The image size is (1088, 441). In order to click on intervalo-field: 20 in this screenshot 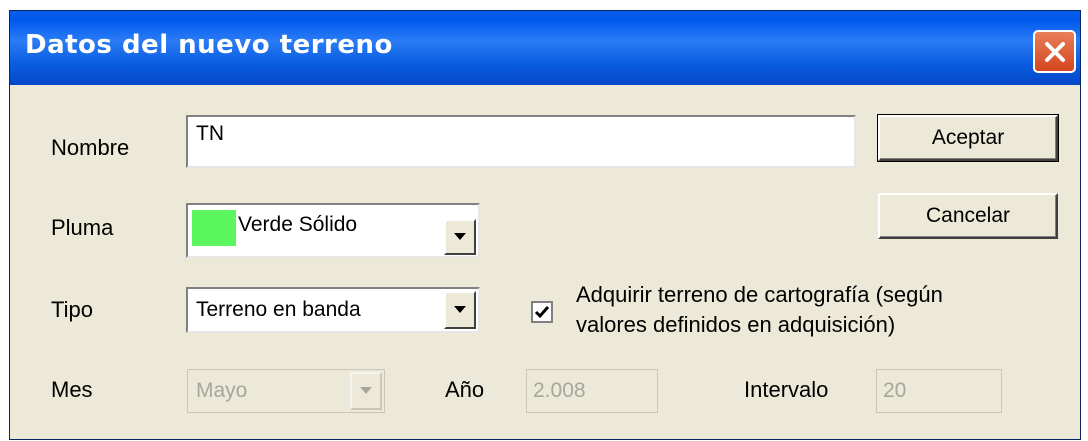, I will do `click(939, 391)`.